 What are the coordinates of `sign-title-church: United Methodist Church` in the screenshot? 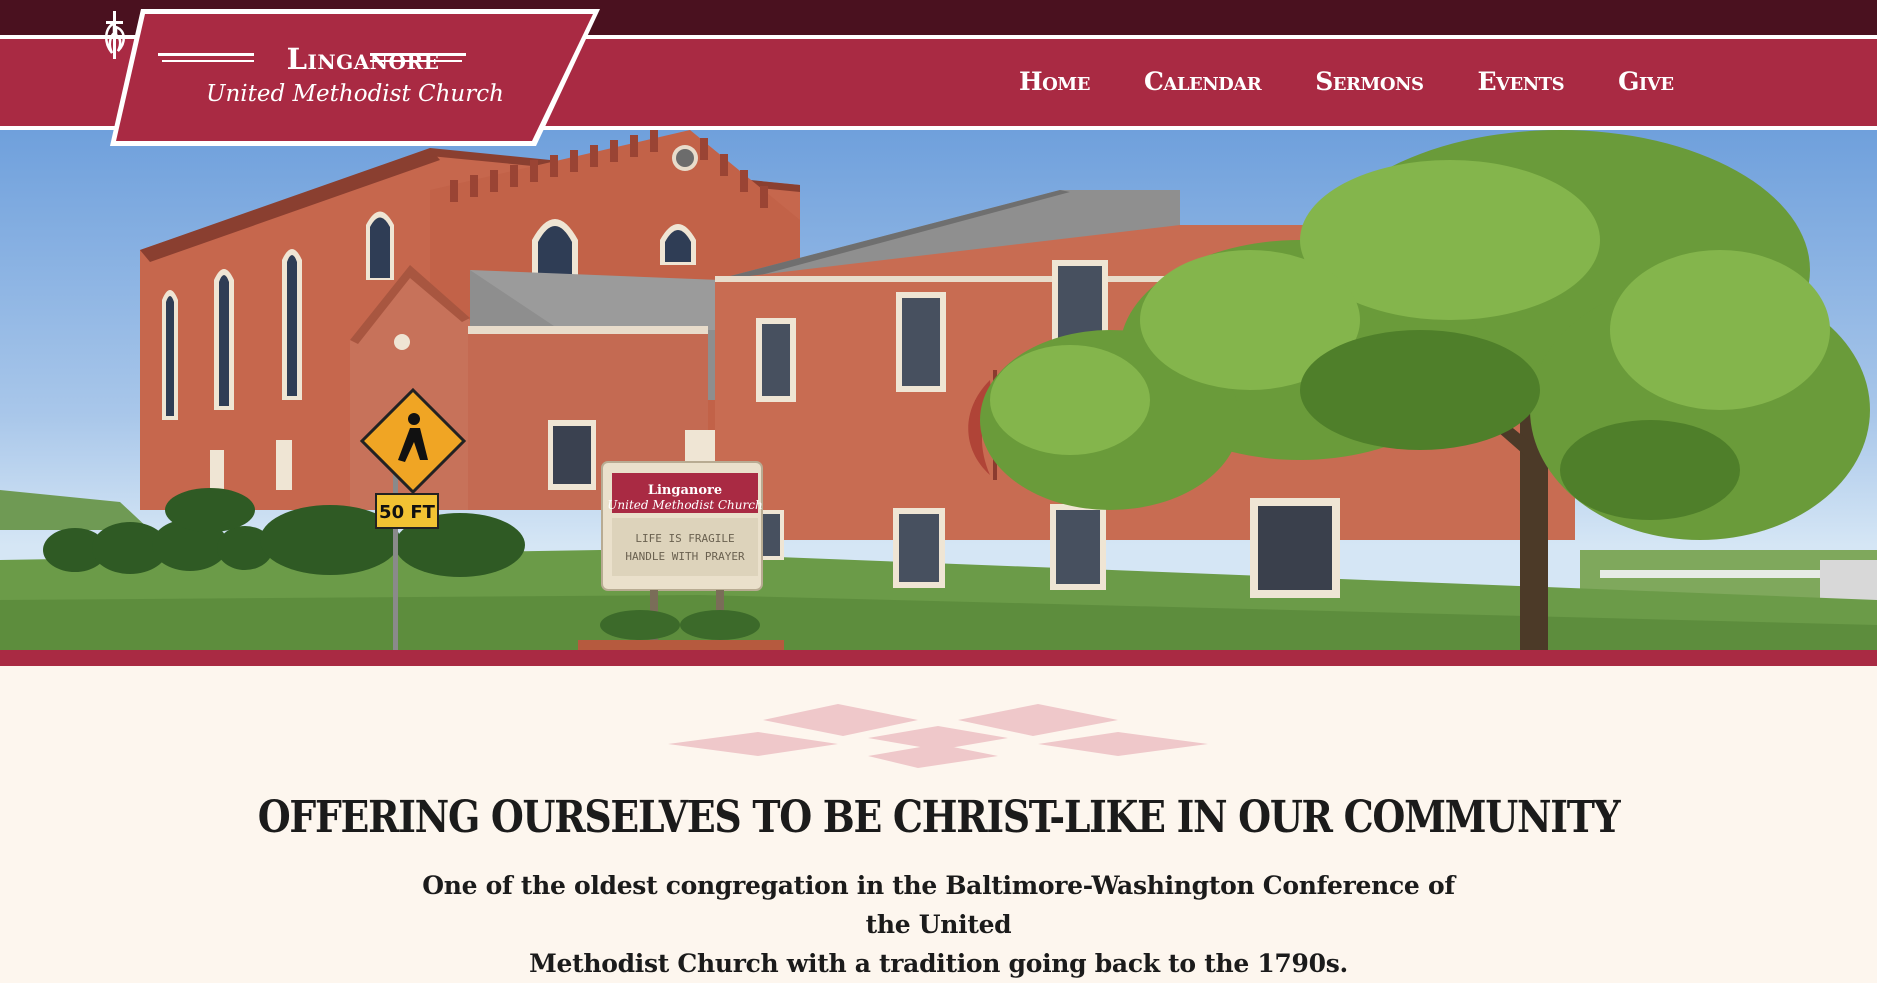 It's located at (684, 505).